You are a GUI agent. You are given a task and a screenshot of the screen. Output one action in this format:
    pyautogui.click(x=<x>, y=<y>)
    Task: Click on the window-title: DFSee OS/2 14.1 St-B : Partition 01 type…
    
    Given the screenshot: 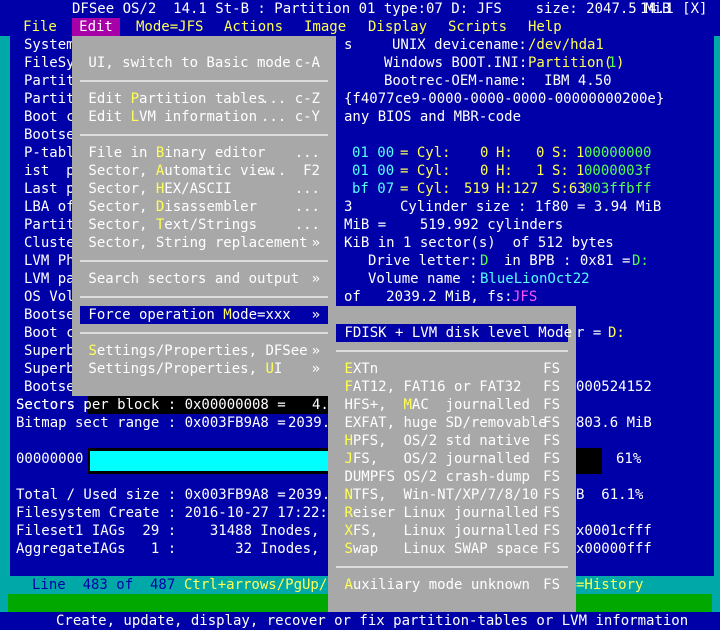 What is the action you would take?
    pyautogui.click(x=371, y=9)
    